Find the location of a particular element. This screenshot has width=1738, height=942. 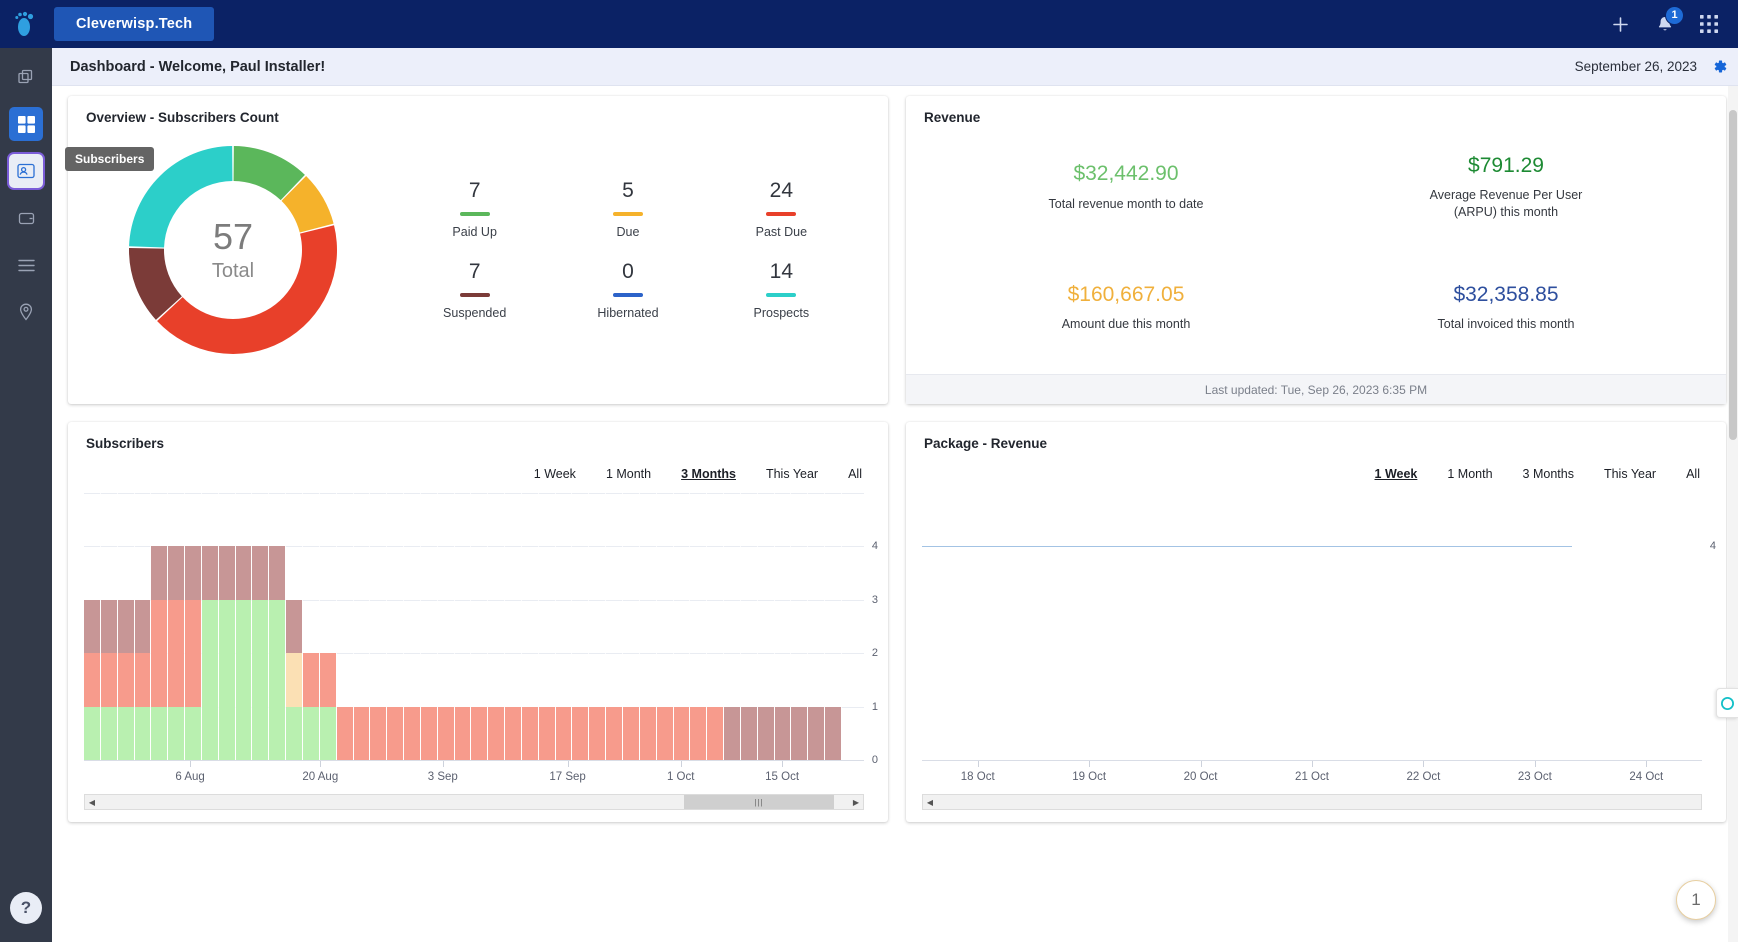

subscribers-plot: 0 1 2 3 4 is located at coordinates (481, 629).